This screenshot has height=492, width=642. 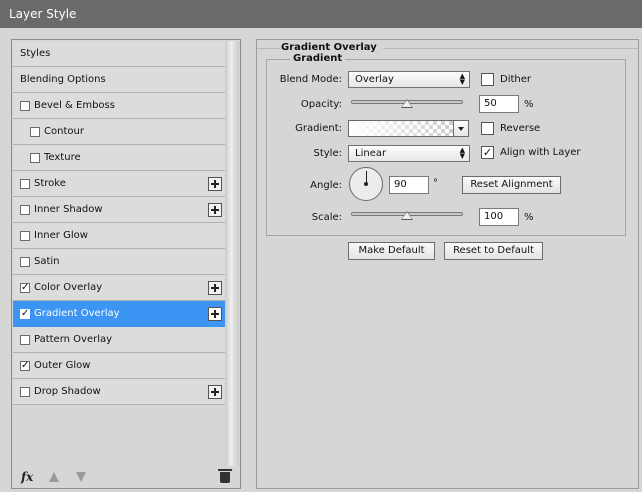 What do you see at coordinates (318, 58) in the screenshot?
I see `group-title: Gradient` at bounding box center [318, 58].